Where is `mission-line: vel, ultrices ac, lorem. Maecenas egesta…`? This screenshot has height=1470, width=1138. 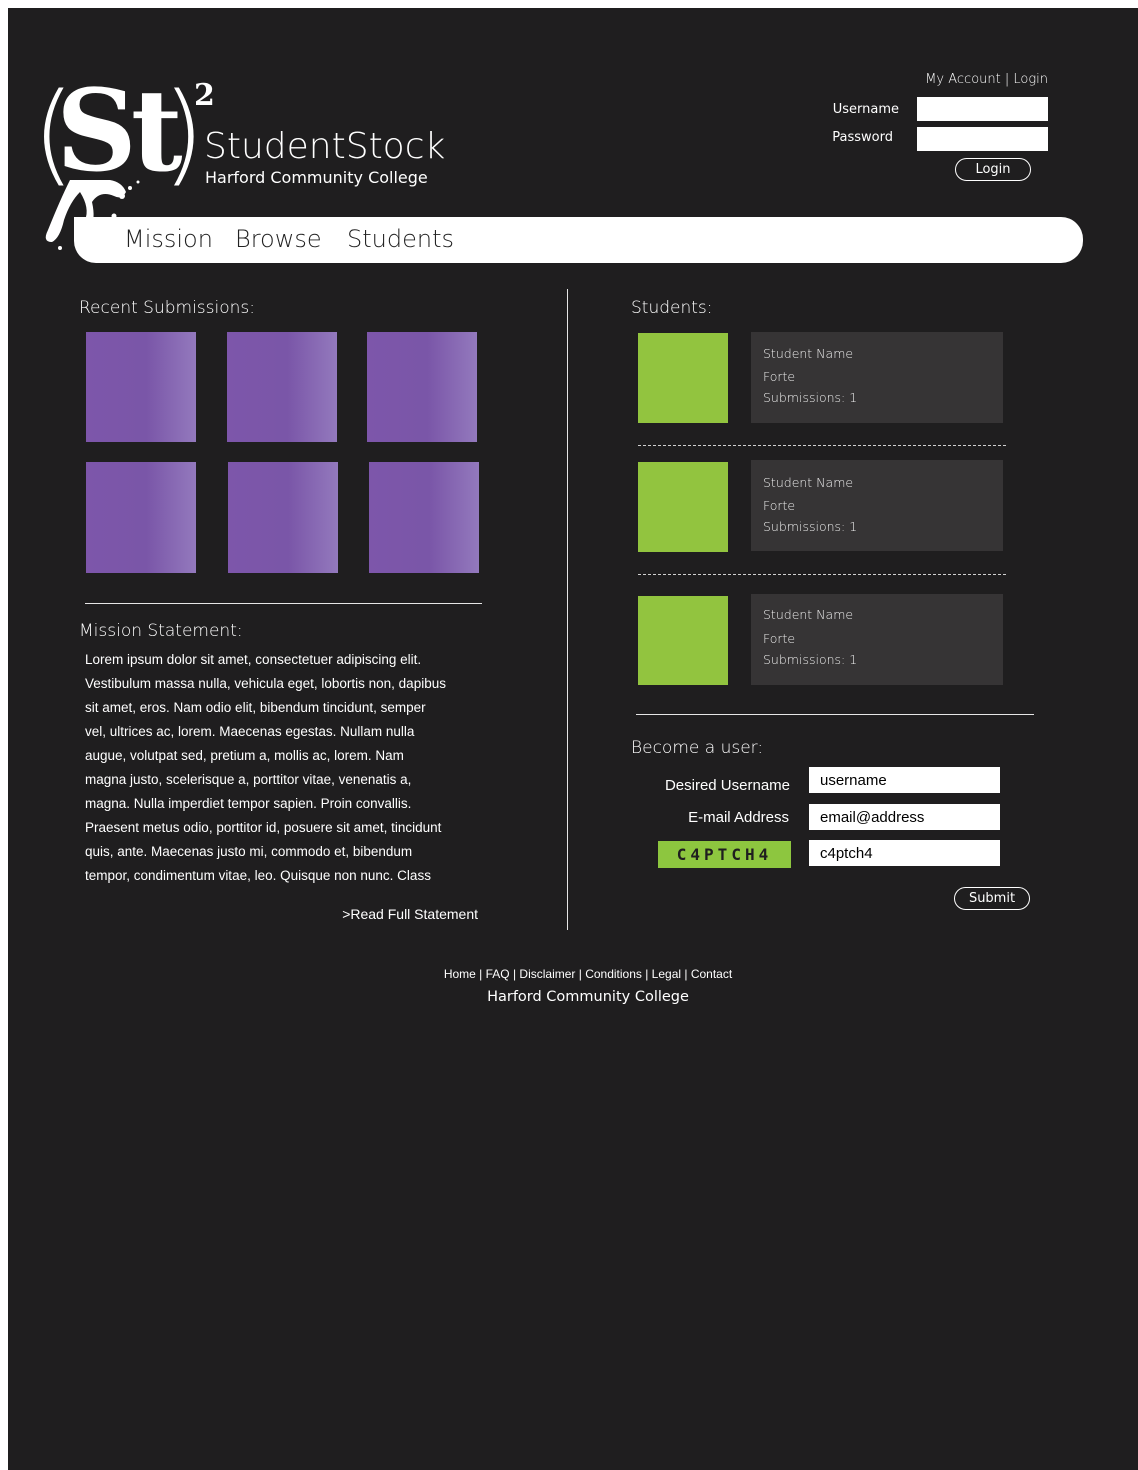 mission-line: vel, ultrices ac, lorem. Maecenas egesta… is located at coordinates (250, 731).